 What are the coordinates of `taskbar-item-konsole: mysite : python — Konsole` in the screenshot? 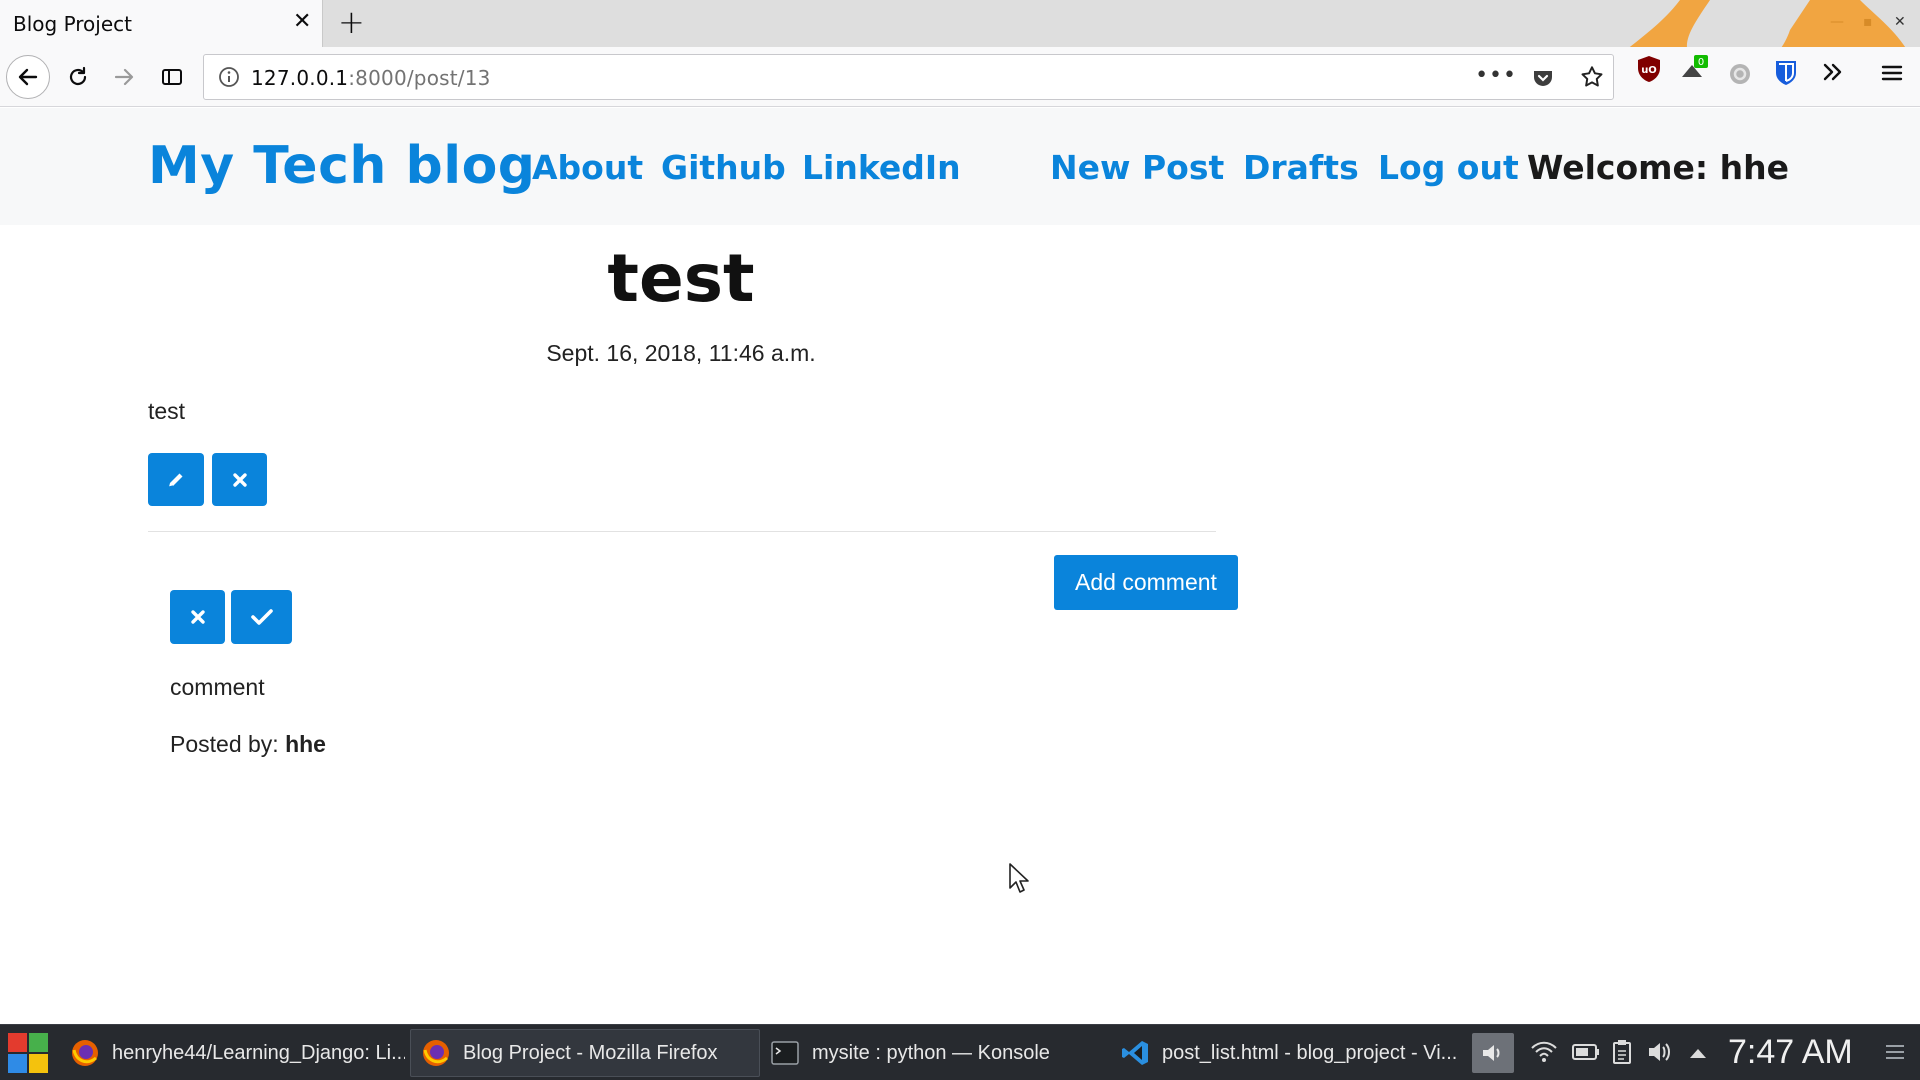 It's located at (925, 1053).